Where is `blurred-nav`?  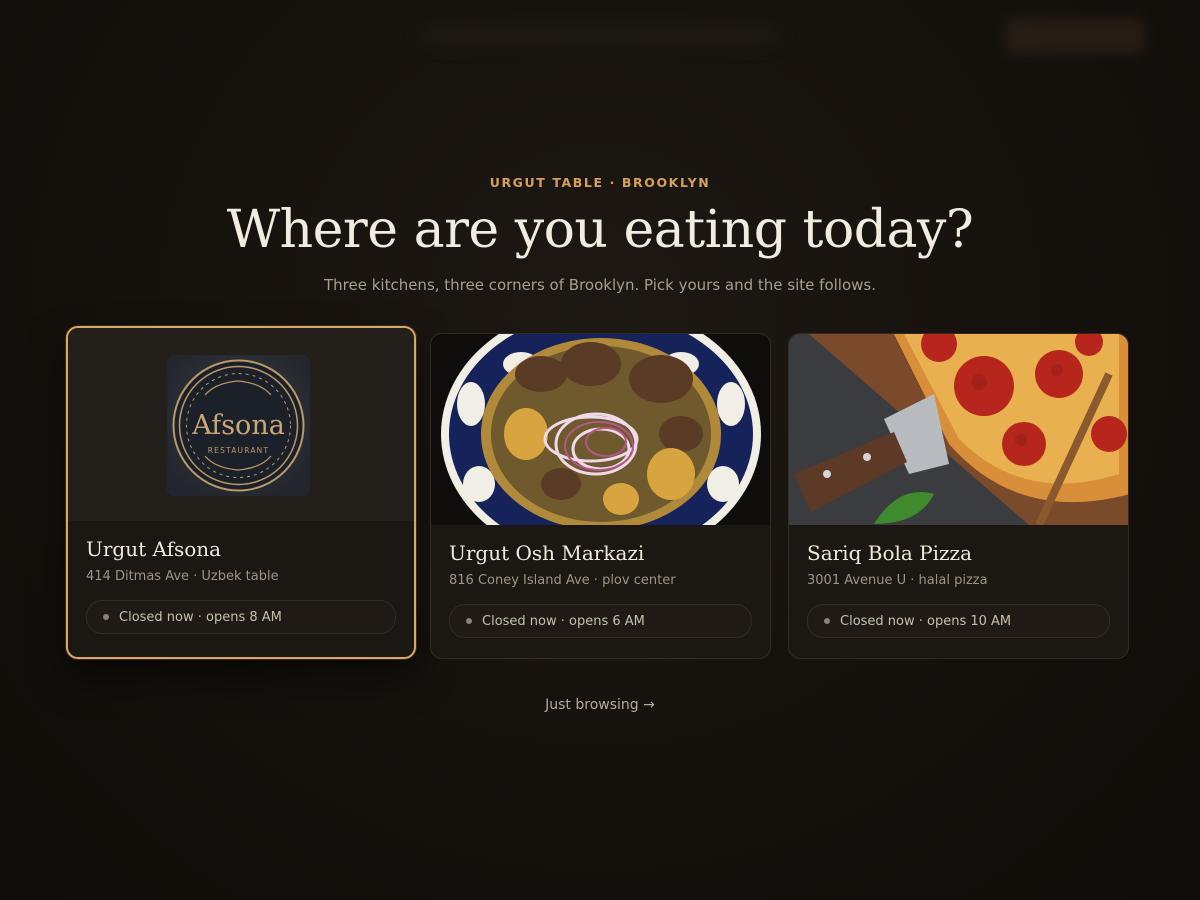 blurred-nav is located at coordinates (600, 35).